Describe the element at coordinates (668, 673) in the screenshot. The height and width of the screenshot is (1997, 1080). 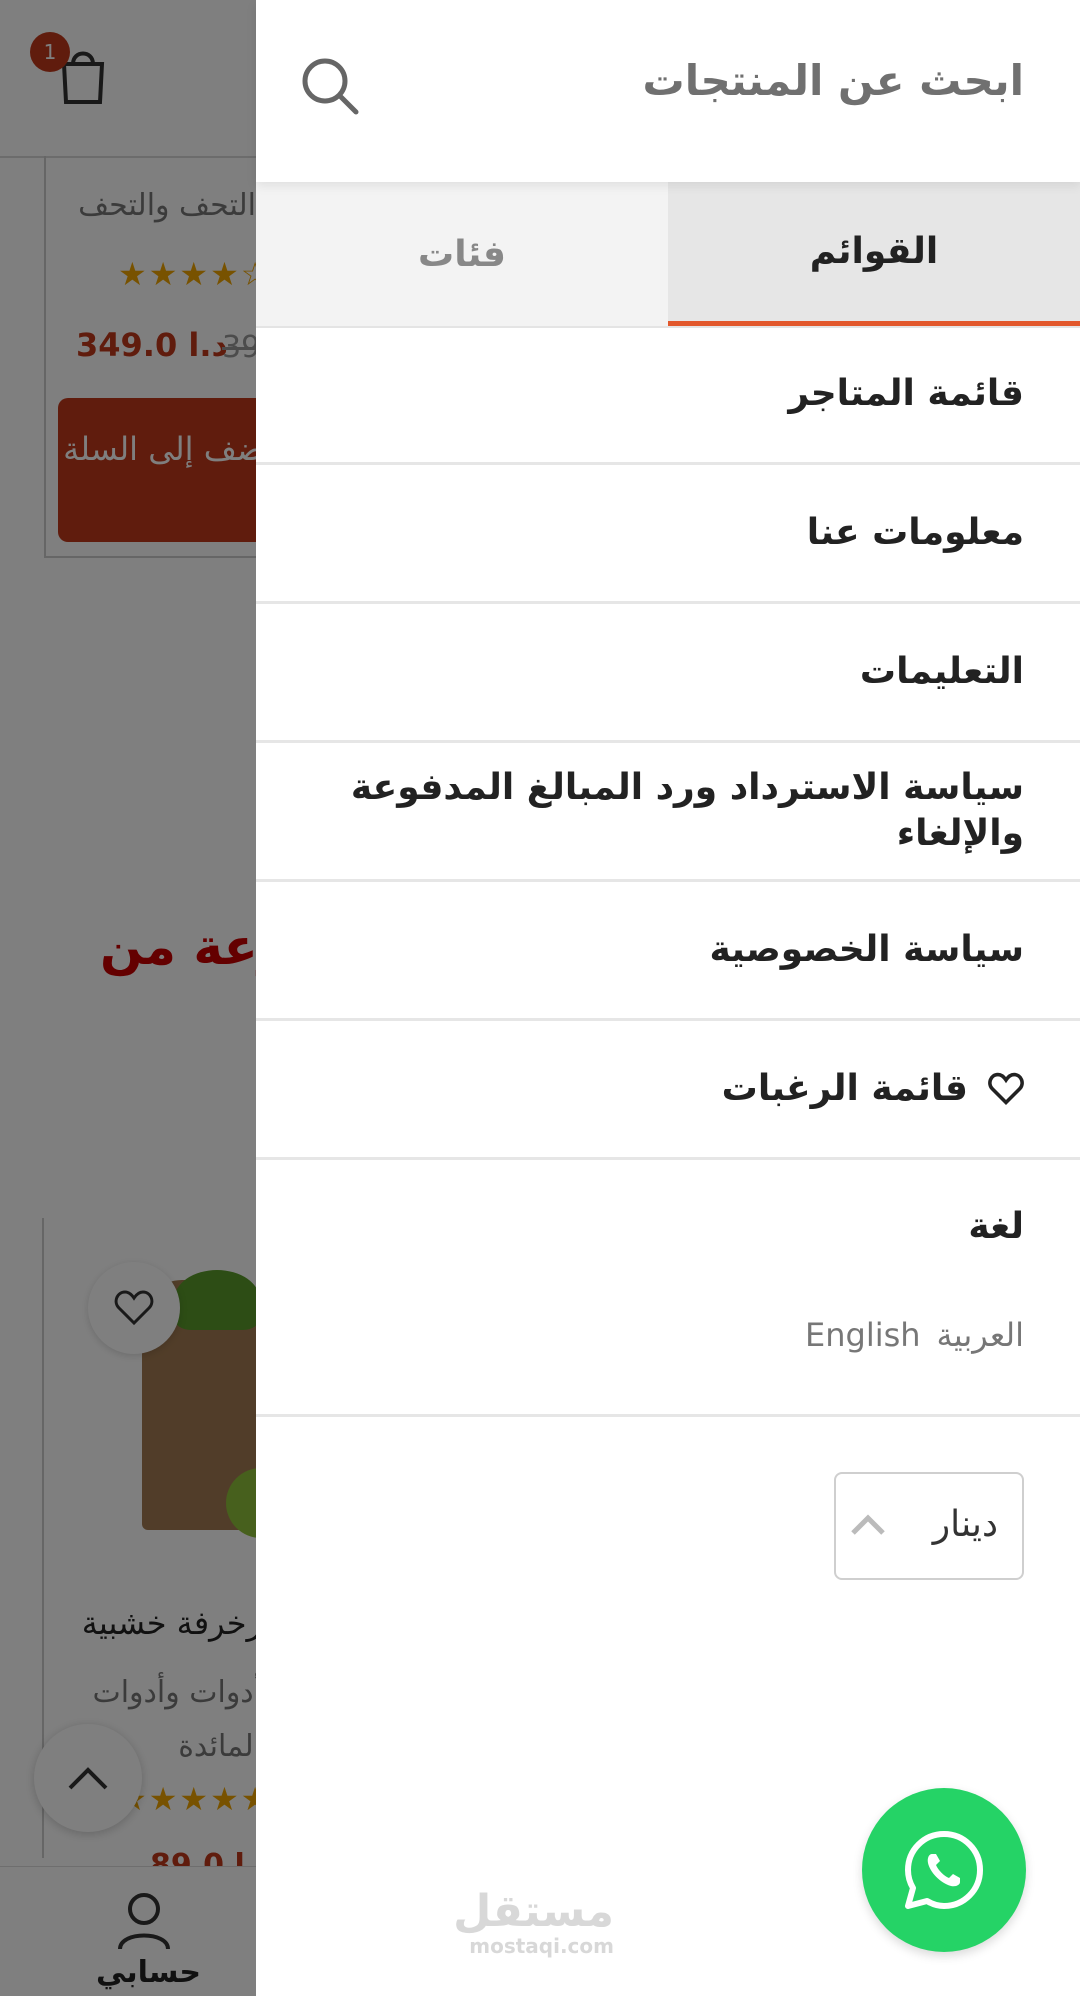
I see `menu-item-faq: التعليمات` at that location.